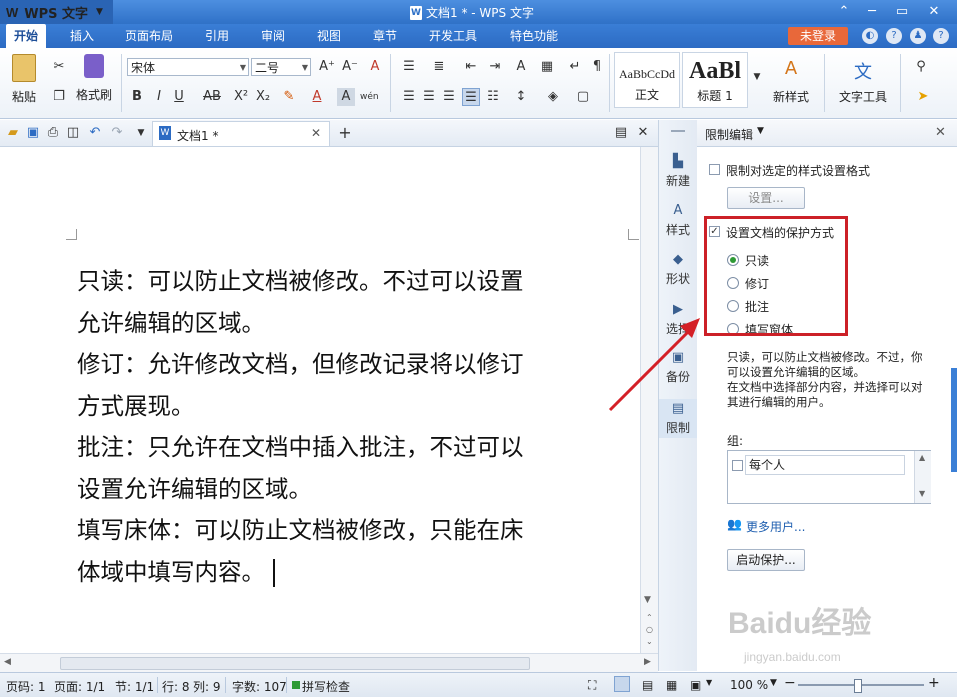  Describe the element at coordinates (159, 97) in the screenshot. I see `italic-icon: I` at that location.